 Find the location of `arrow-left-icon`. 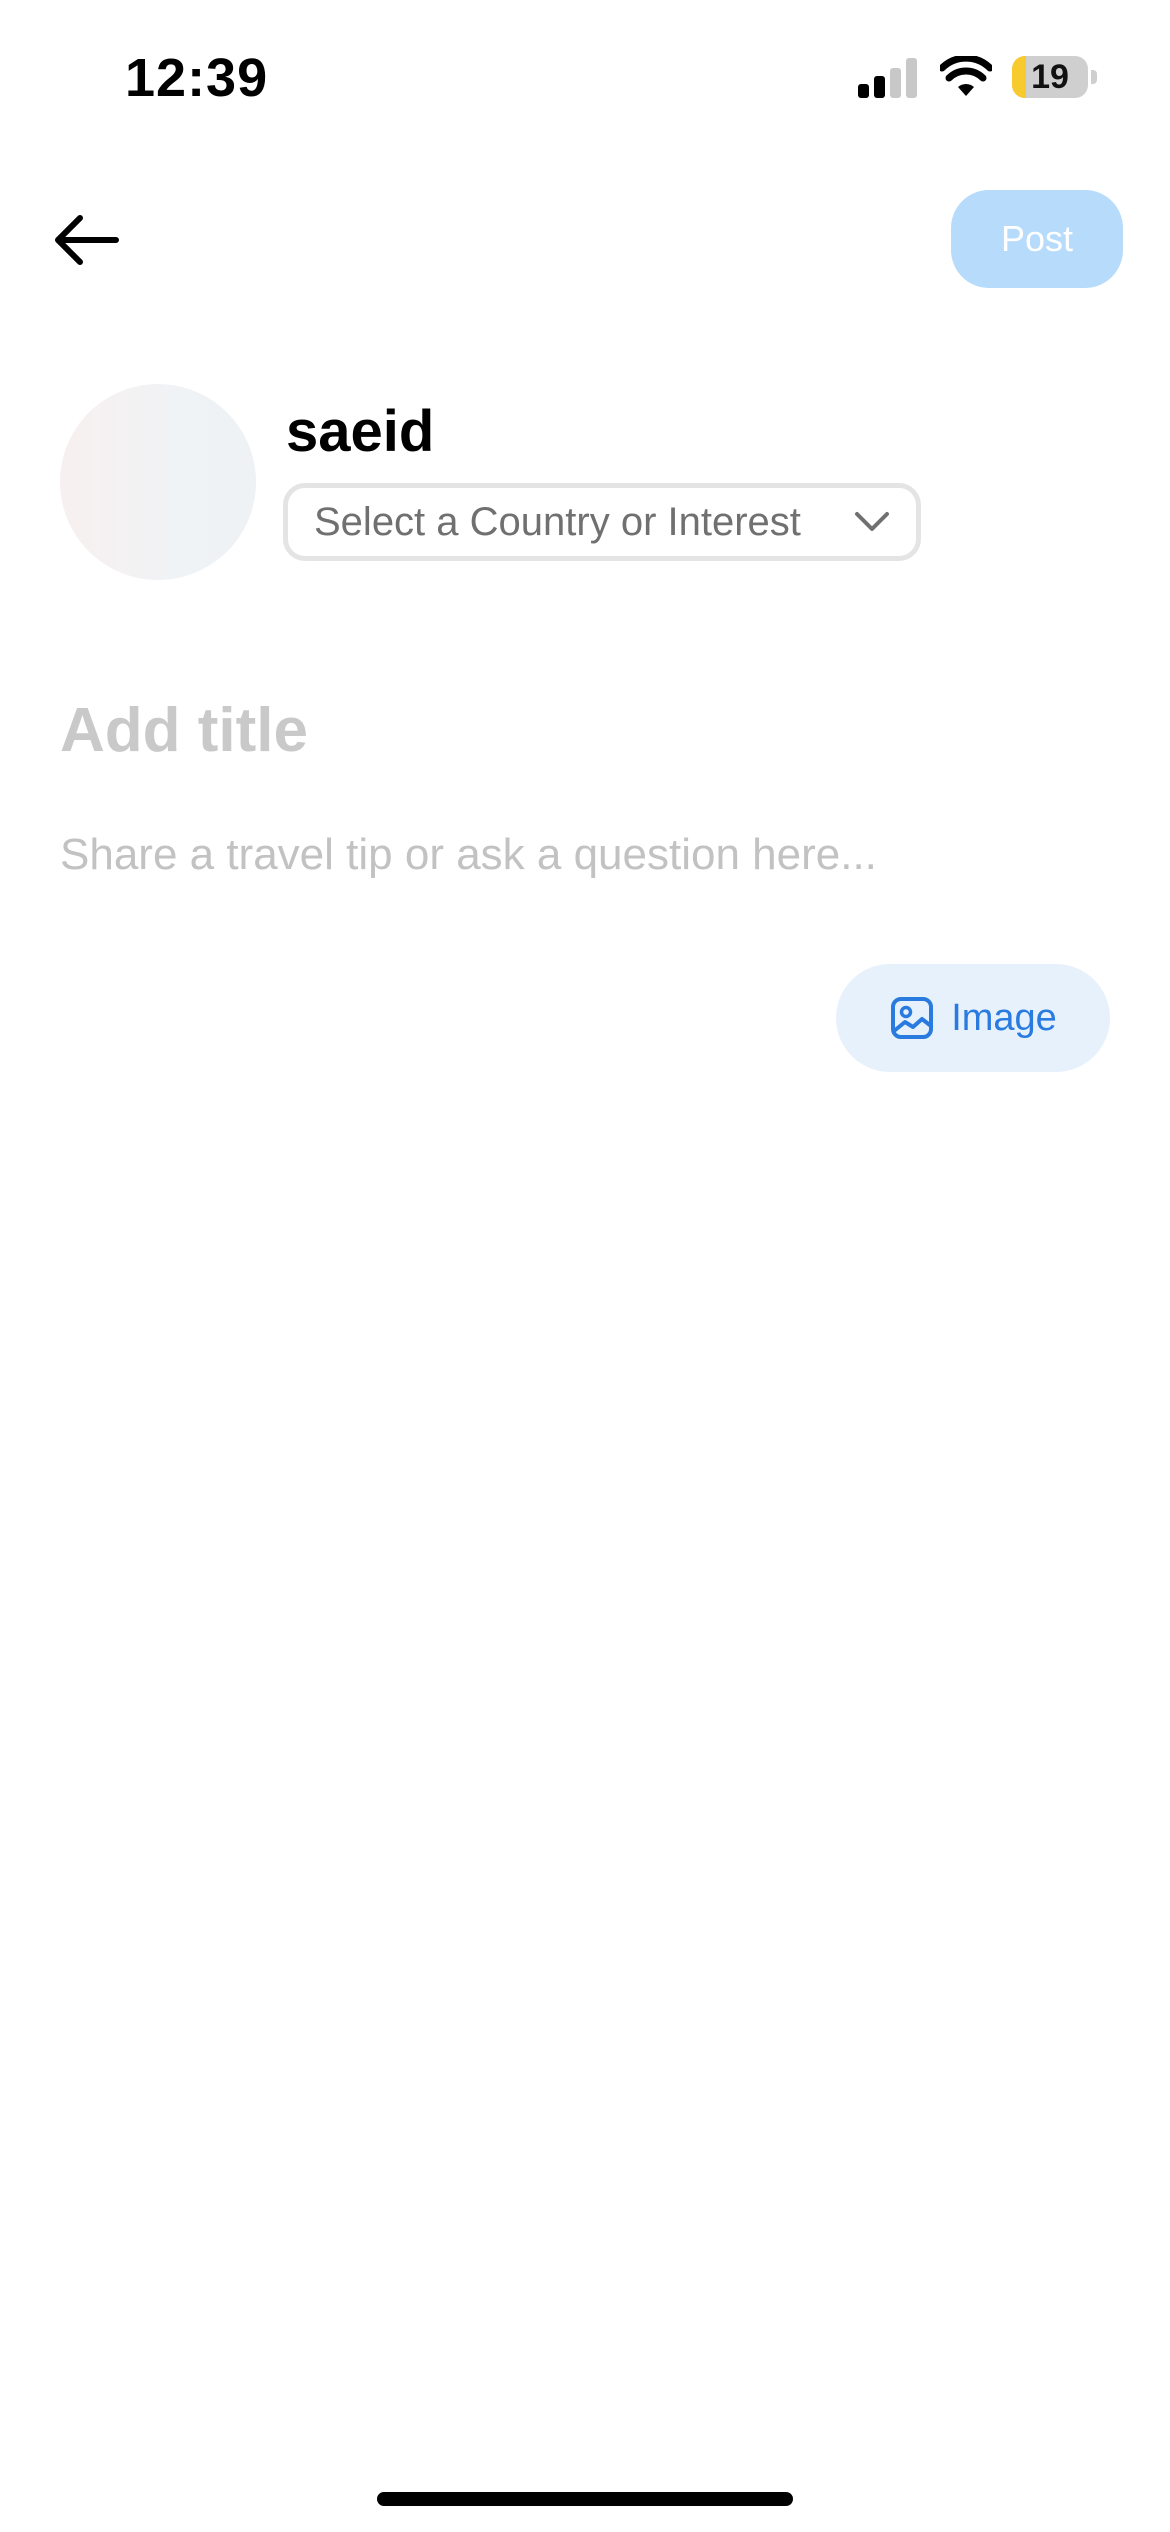

arrow-left-icon is located at coordinates (87, 240).